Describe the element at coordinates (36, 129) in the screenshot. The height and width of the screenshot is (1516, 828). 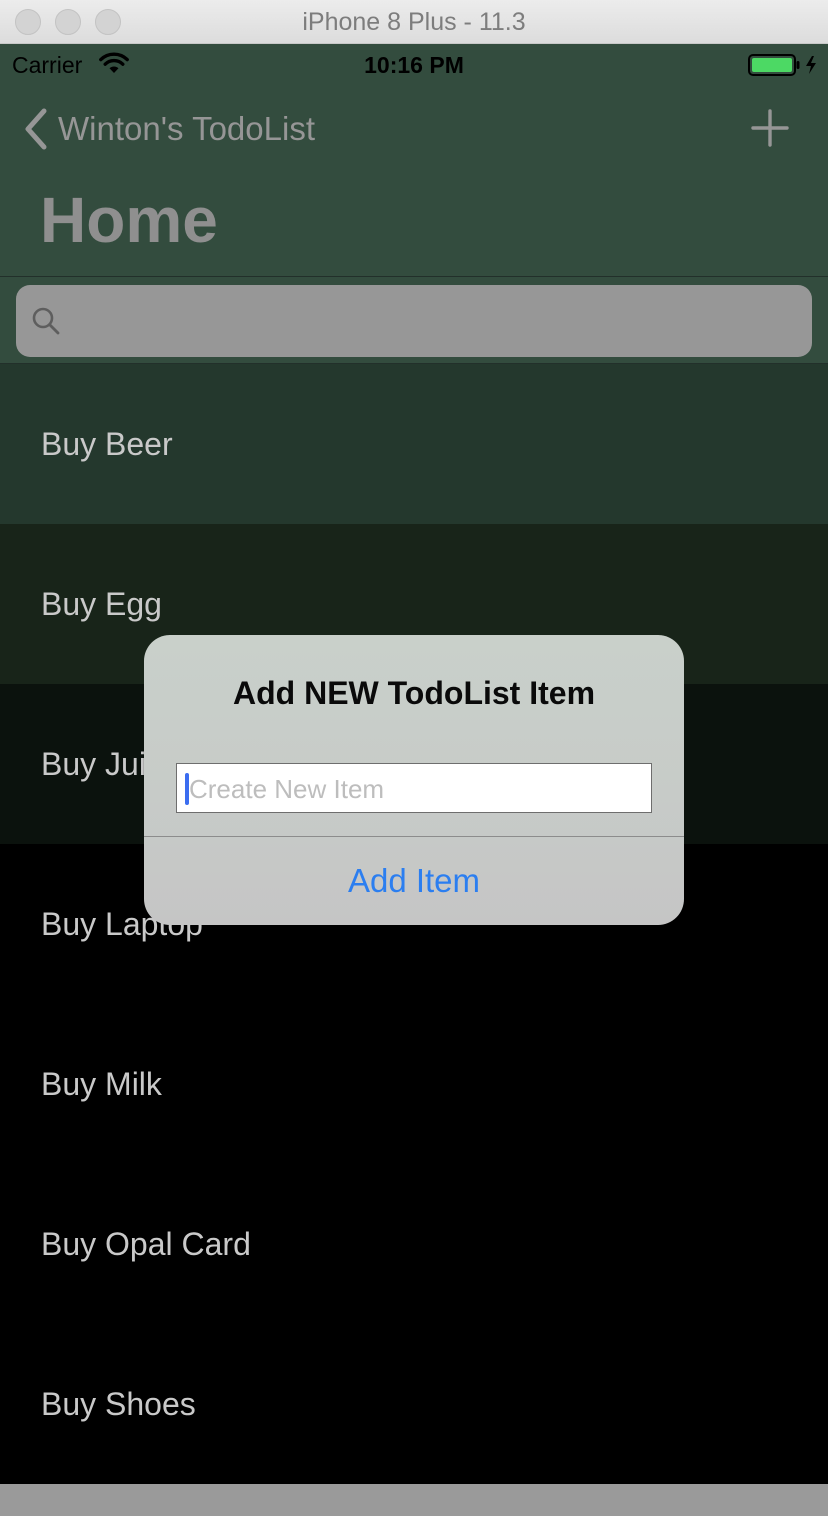
I see `chevron-left-icon` at that location.